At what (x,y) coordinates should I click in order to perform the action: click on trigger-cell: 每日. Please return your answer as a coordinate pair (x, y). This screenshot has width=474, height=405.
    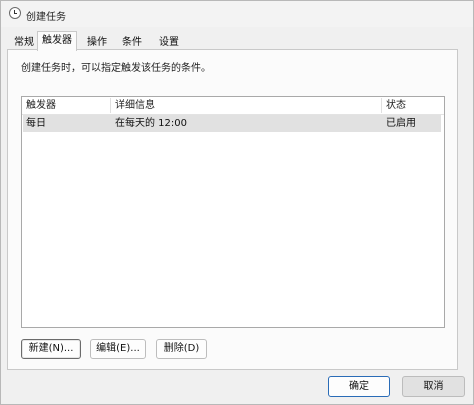
    Looking at the image, I should click on (36, 123).